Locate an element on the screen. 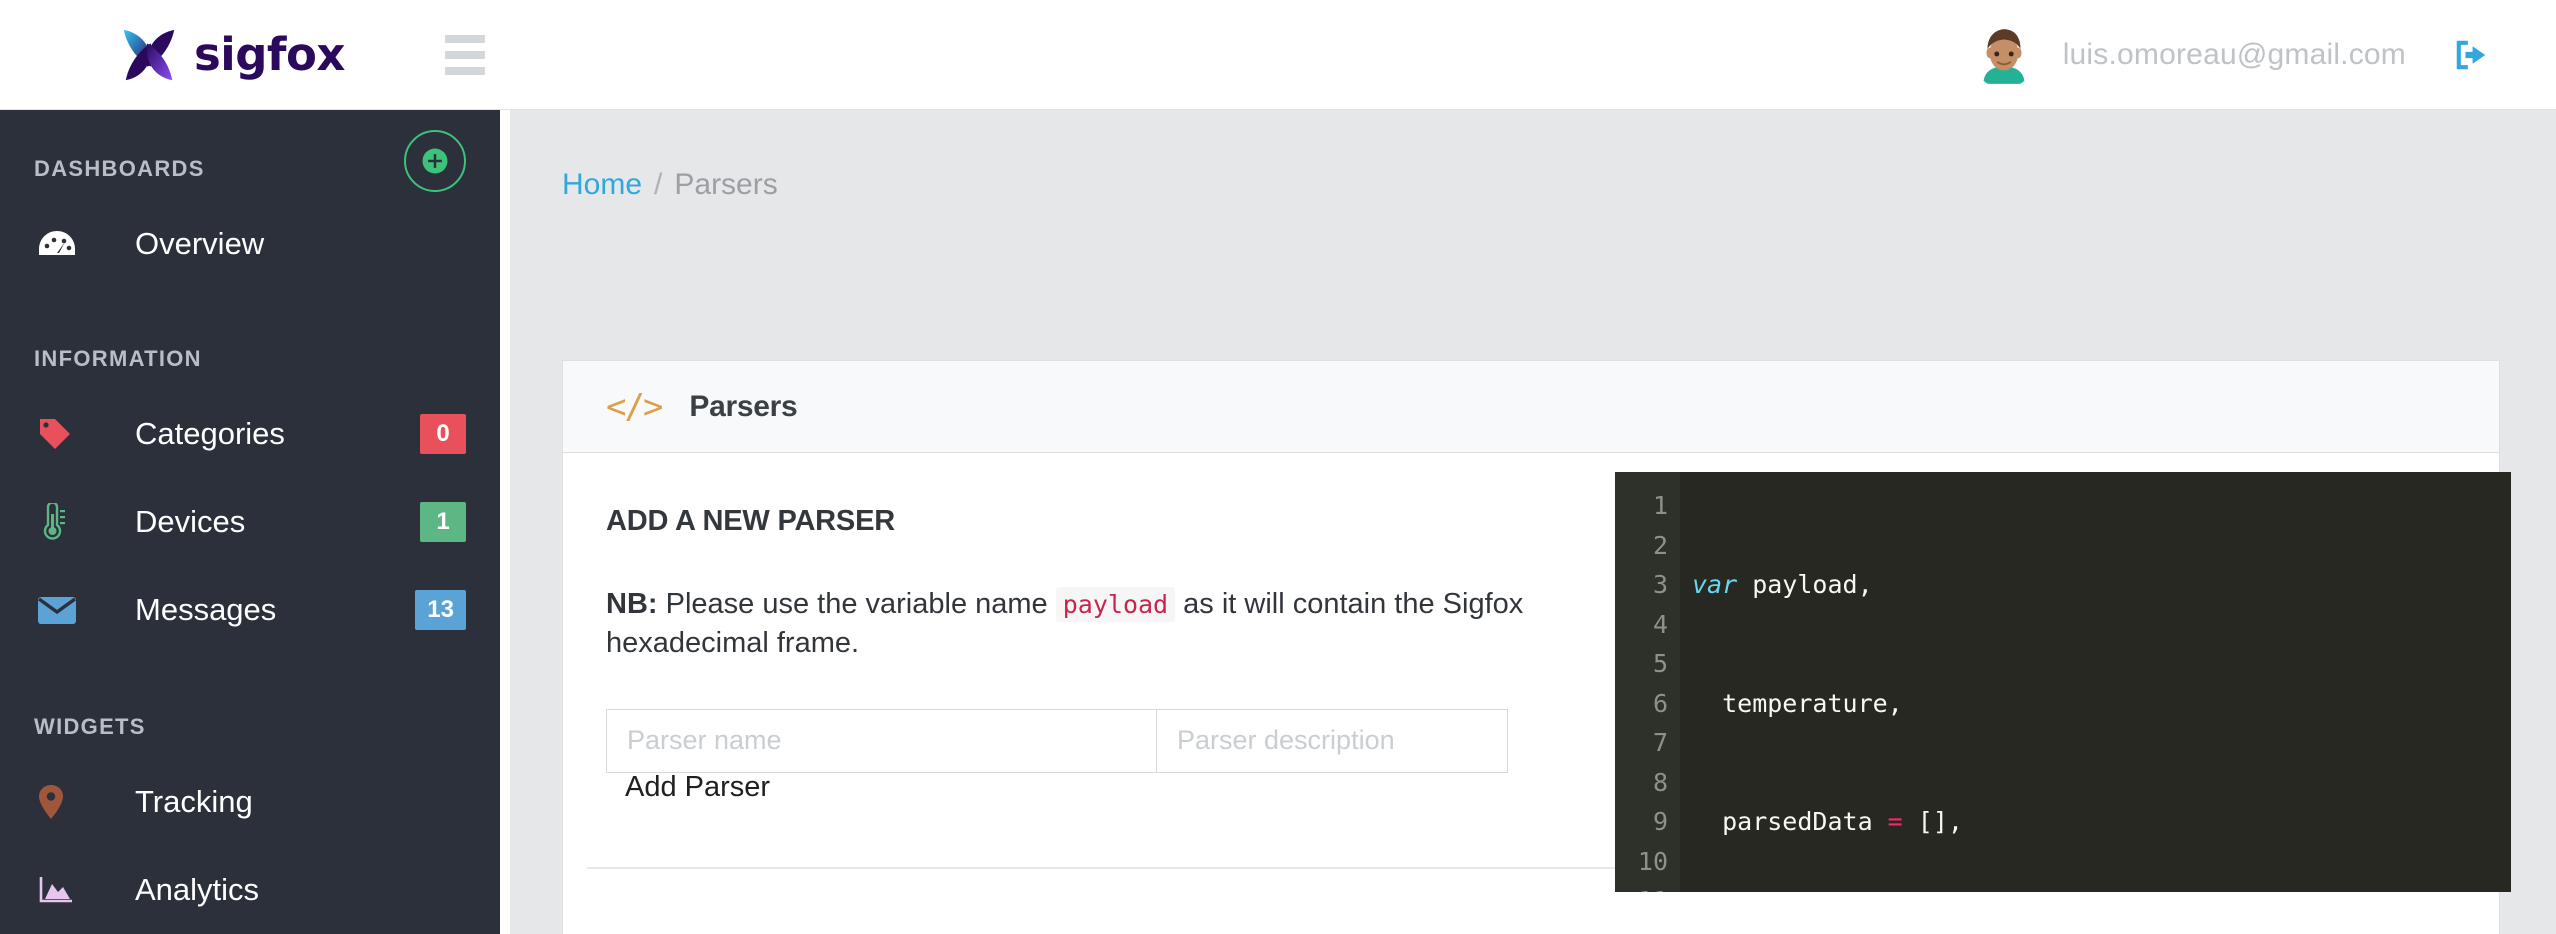 This screenshot has width=2556, height=934. line-number: 10 is located at coordinates (1652, 861).